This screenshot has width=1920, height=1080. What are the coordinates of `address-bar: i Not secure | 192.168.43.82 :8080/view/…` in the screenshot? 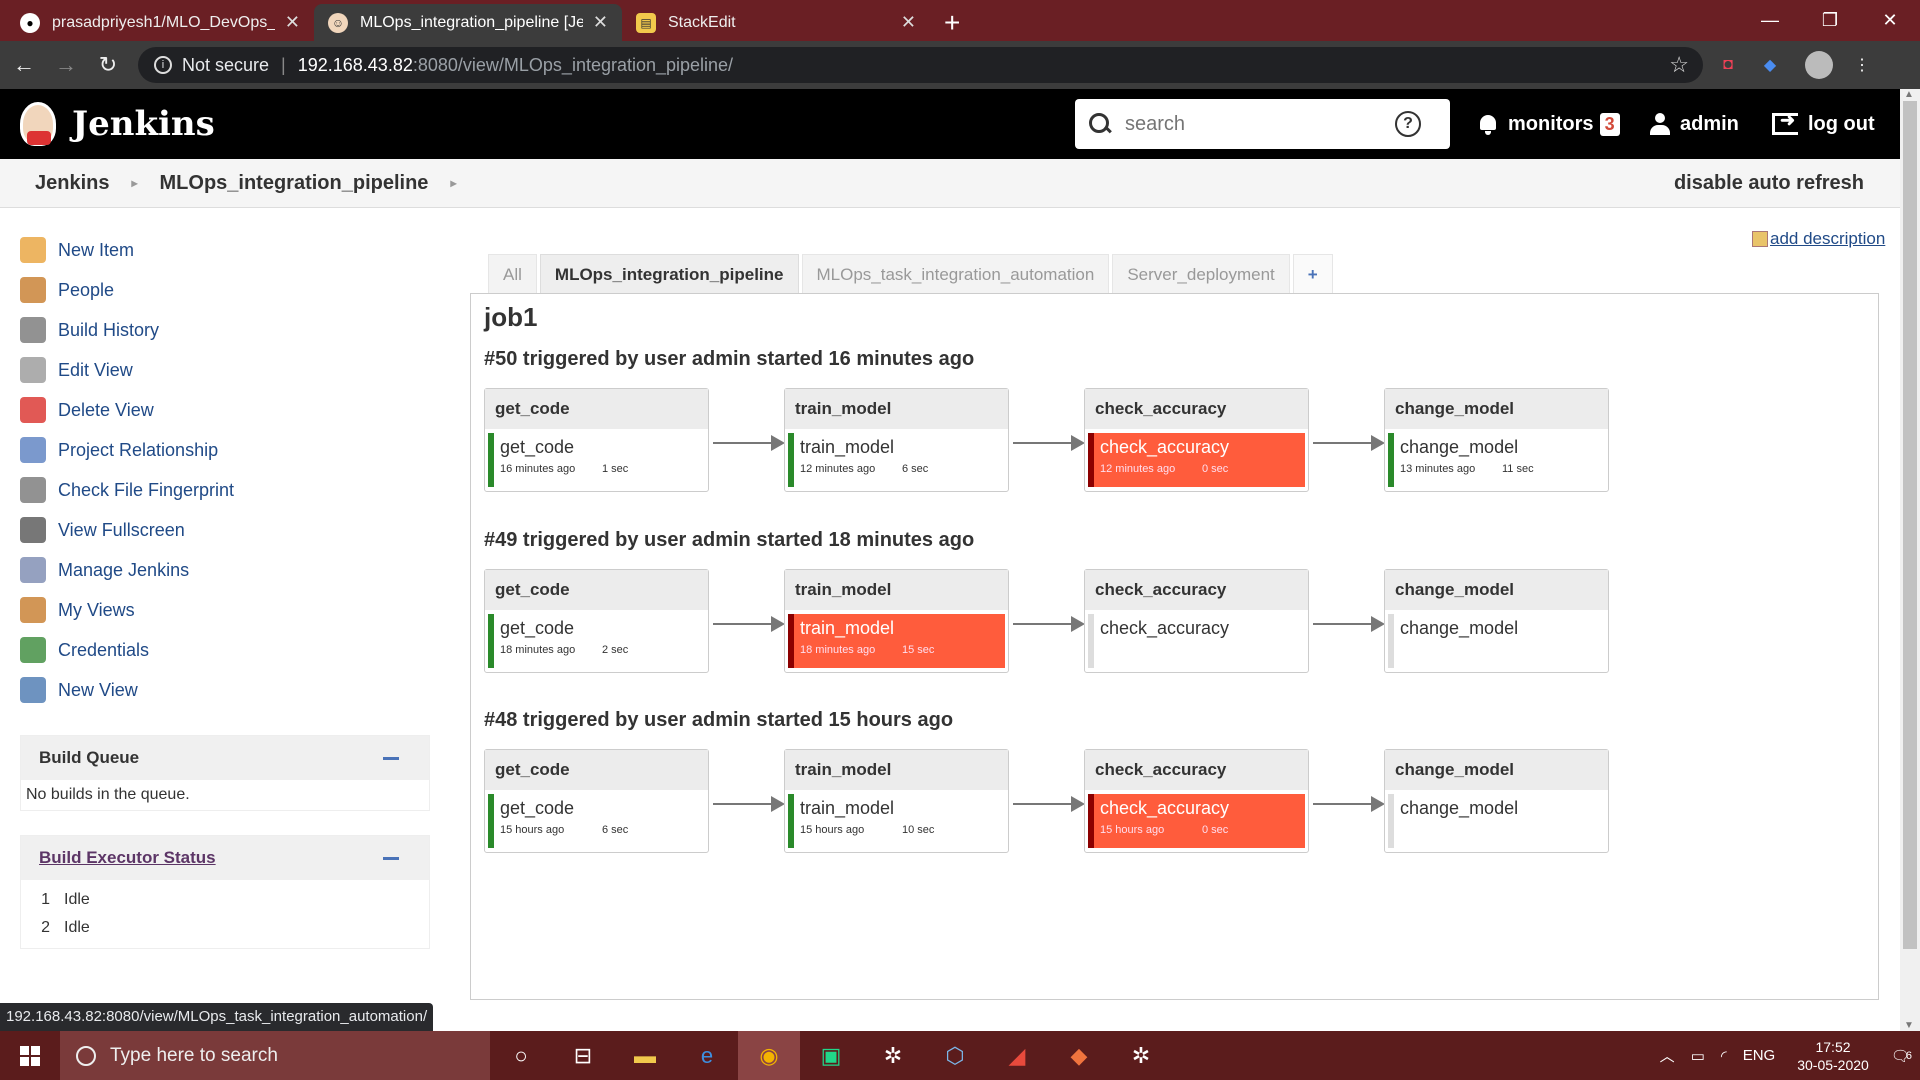 It's located at (920, 65).